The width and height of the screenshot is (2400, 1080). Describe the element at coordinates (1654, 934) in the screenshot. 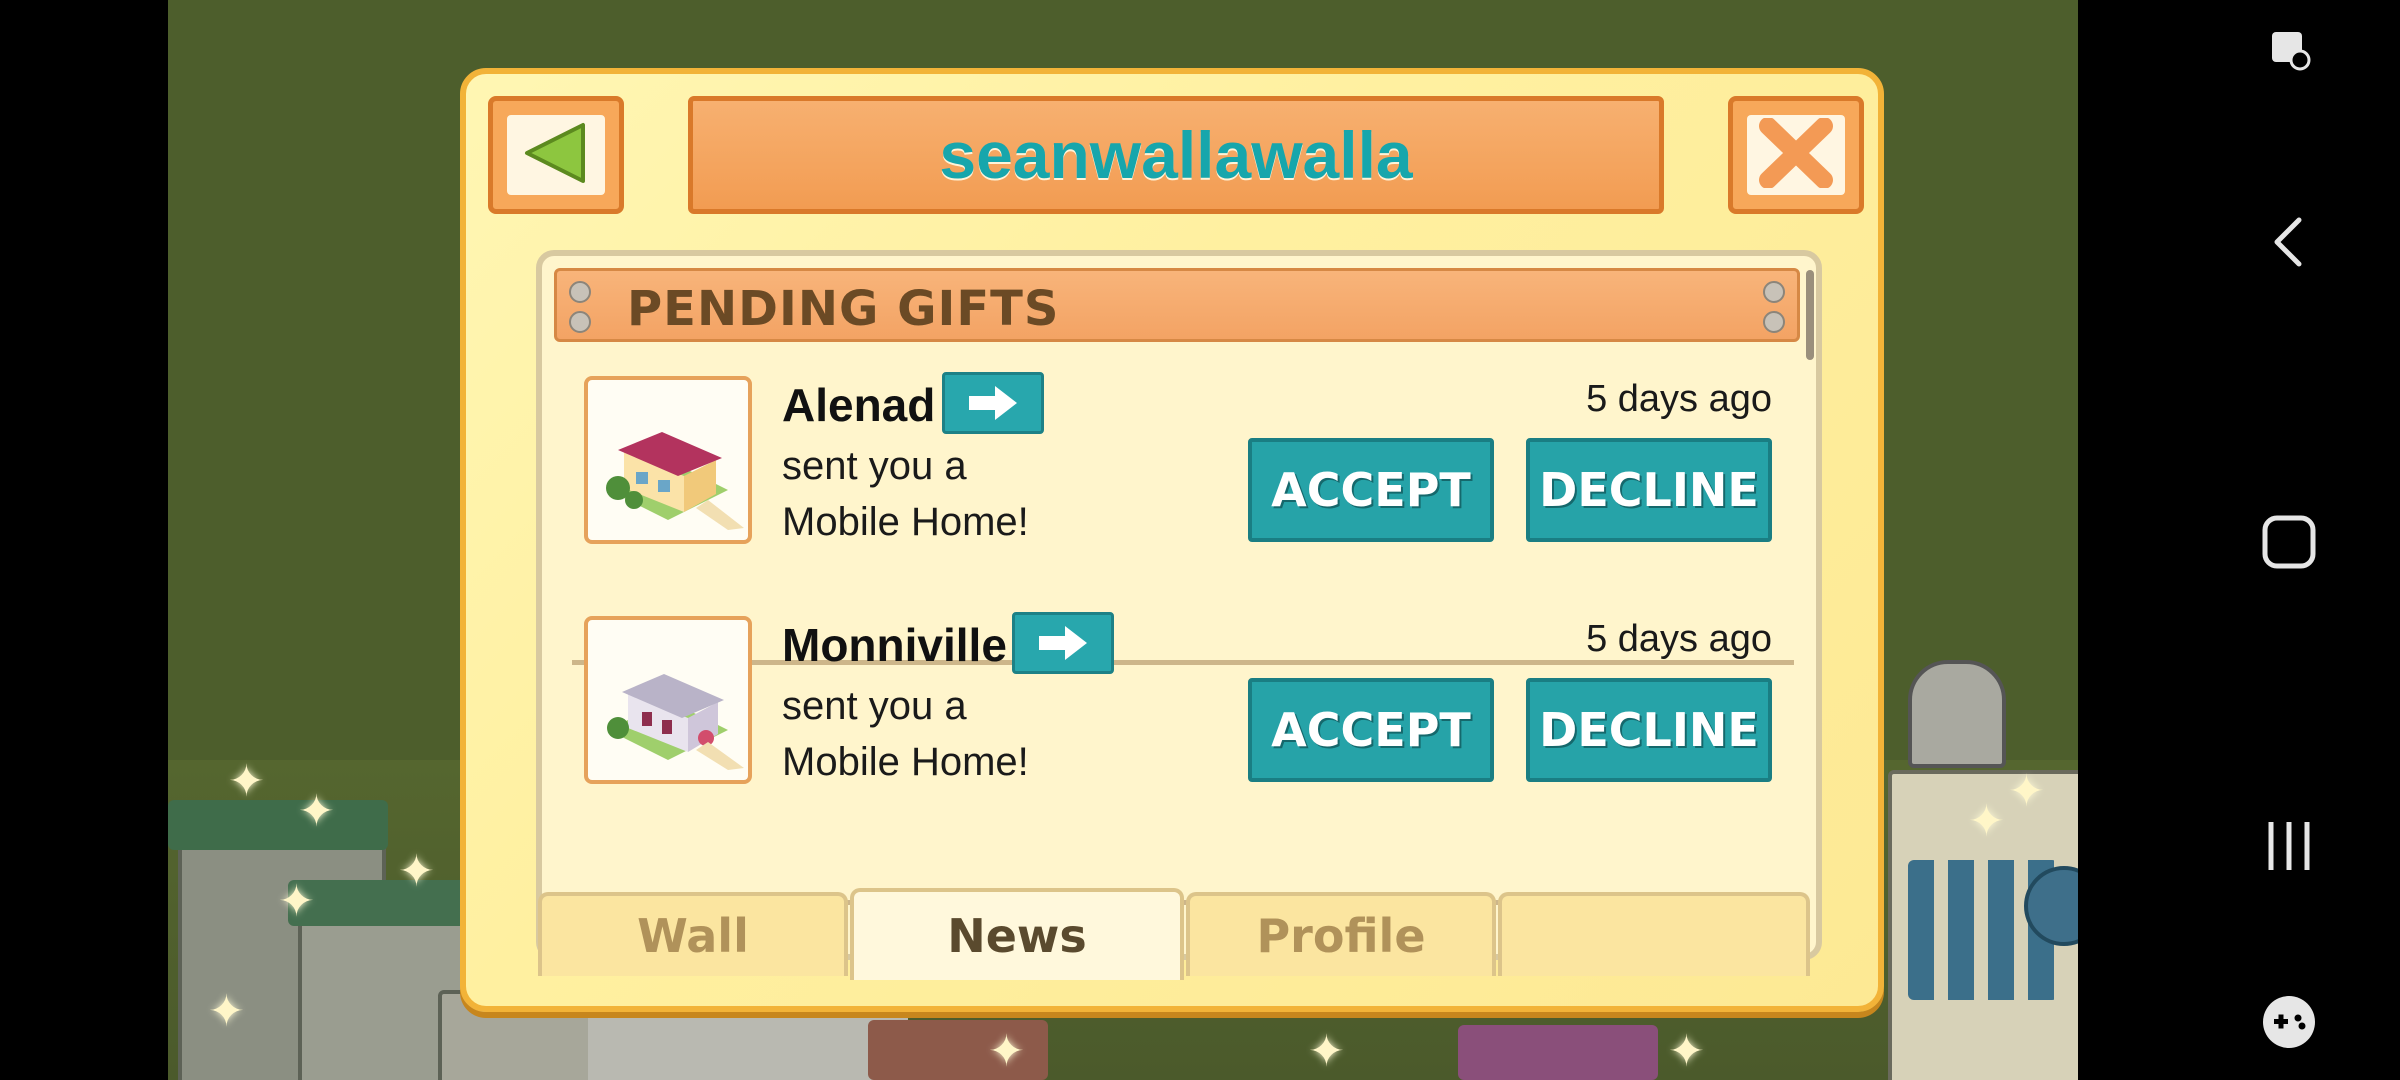

I see `tab-empty` at that location.